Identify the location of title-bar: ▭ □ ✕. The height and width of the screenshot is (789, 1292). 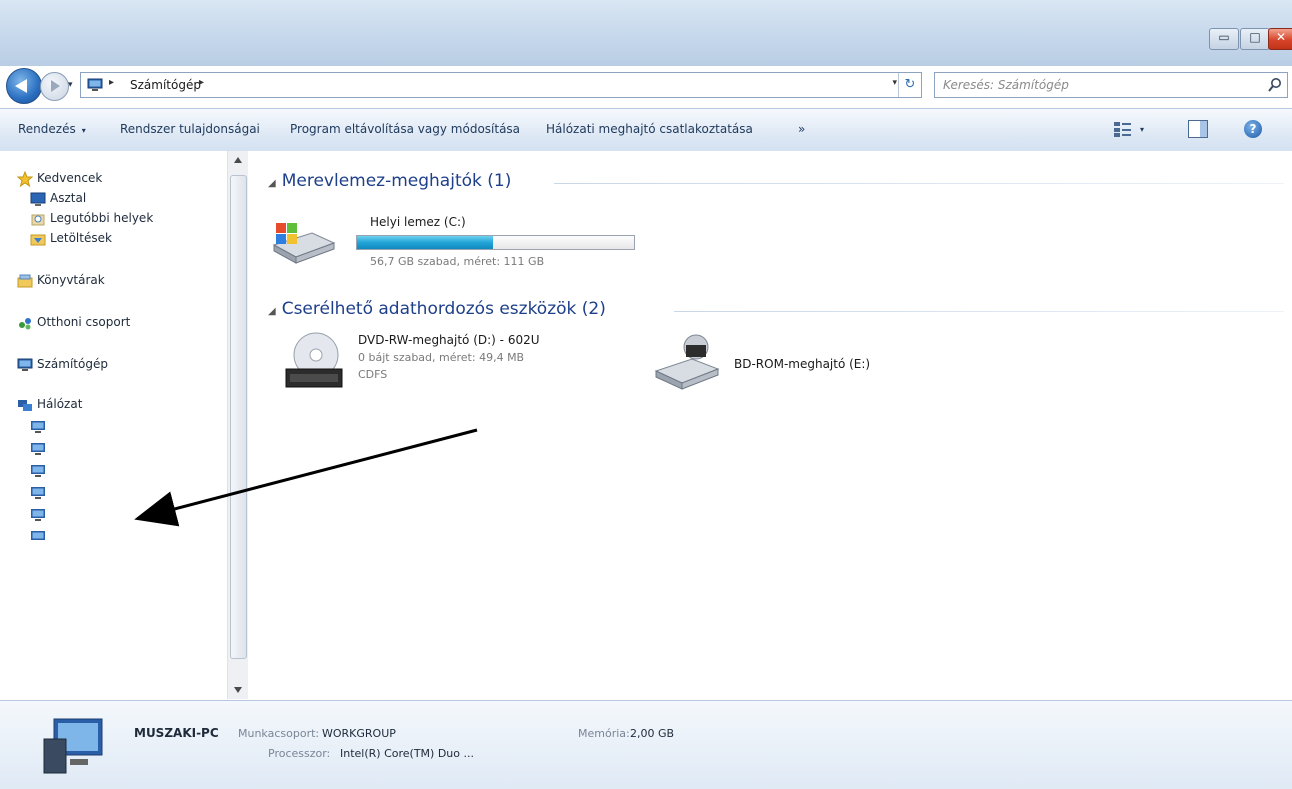
(646, 33).